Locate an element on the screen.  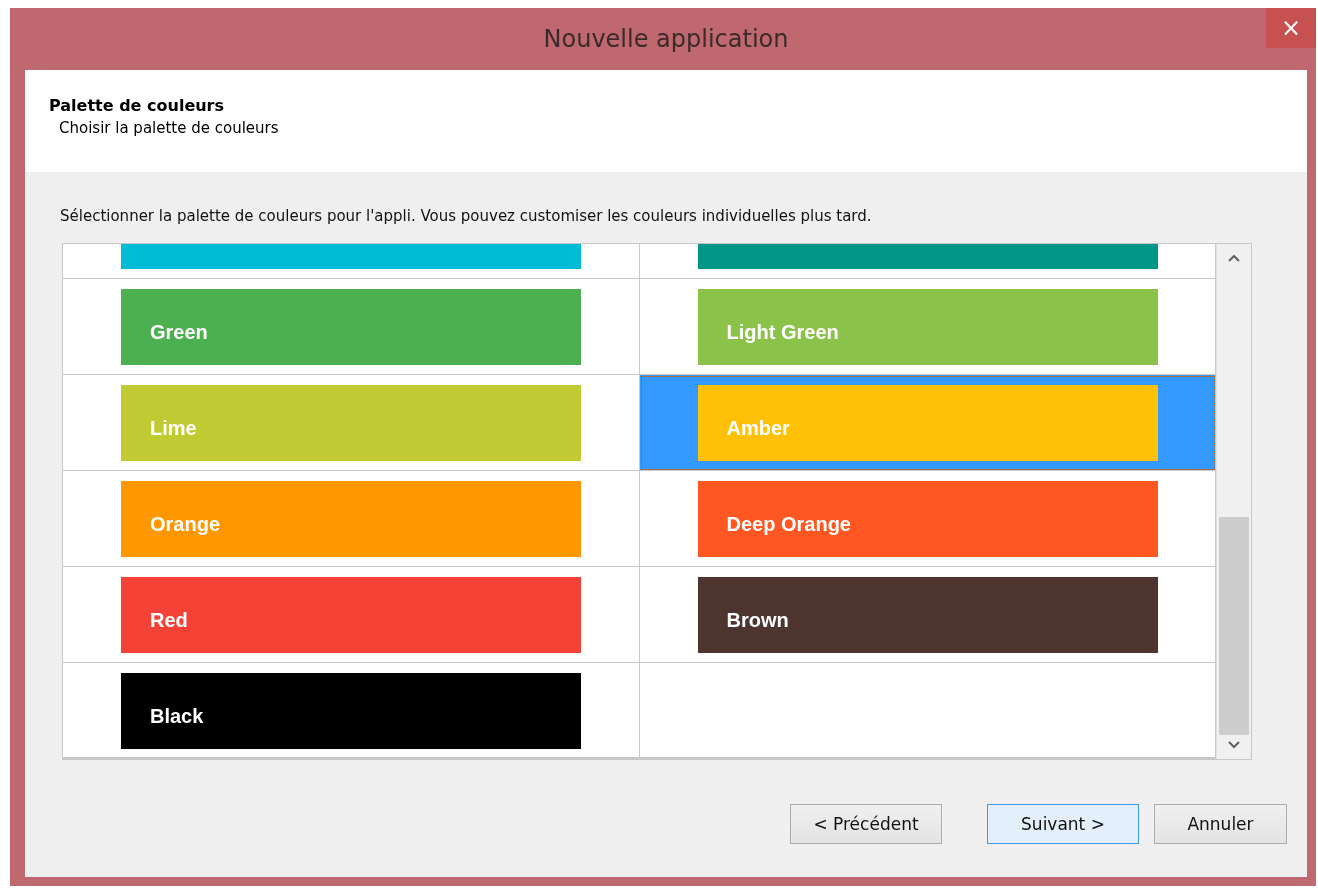
palette-name: Brown is located at coordinates (757, 620).